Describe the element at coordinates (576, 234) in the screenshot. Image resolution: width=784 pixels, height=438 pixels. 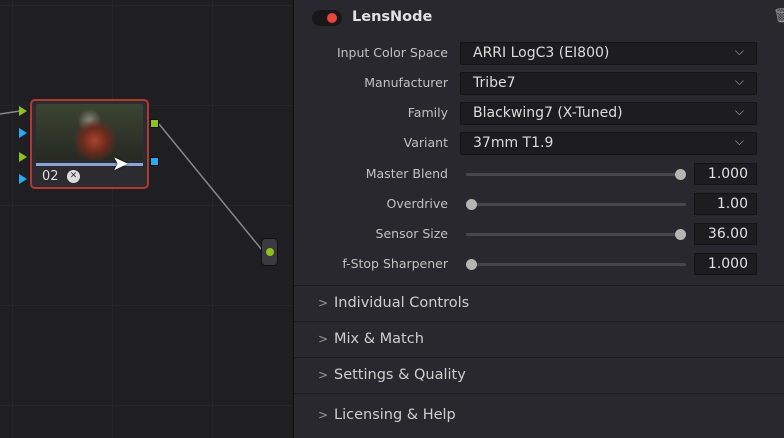
I see `sensor-size-slider` at that location.